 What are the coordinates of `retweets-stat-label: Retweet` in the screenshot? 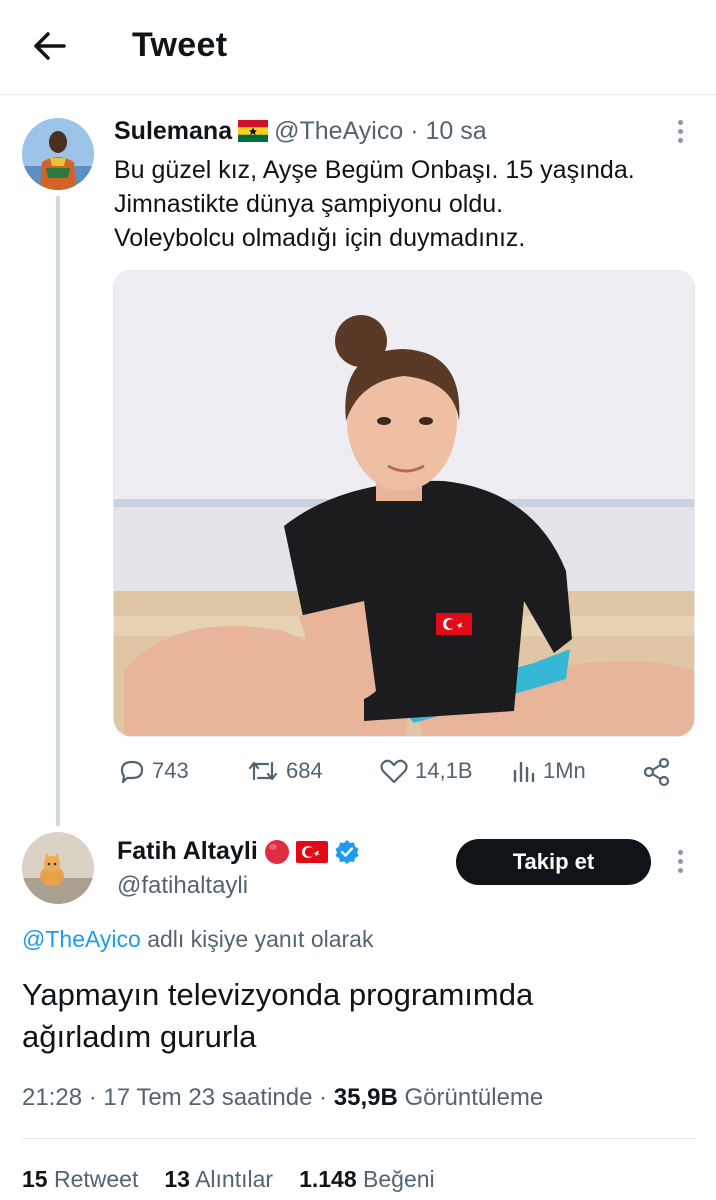 It's located at (96, 1179).